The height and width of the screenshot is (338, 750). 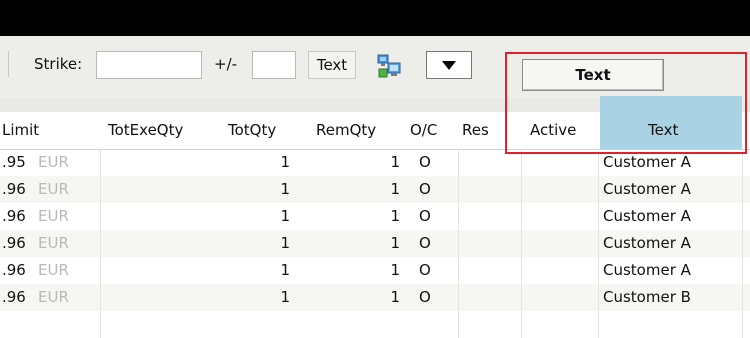 I want to click on header-res: Res, so click(x=475, y=130).